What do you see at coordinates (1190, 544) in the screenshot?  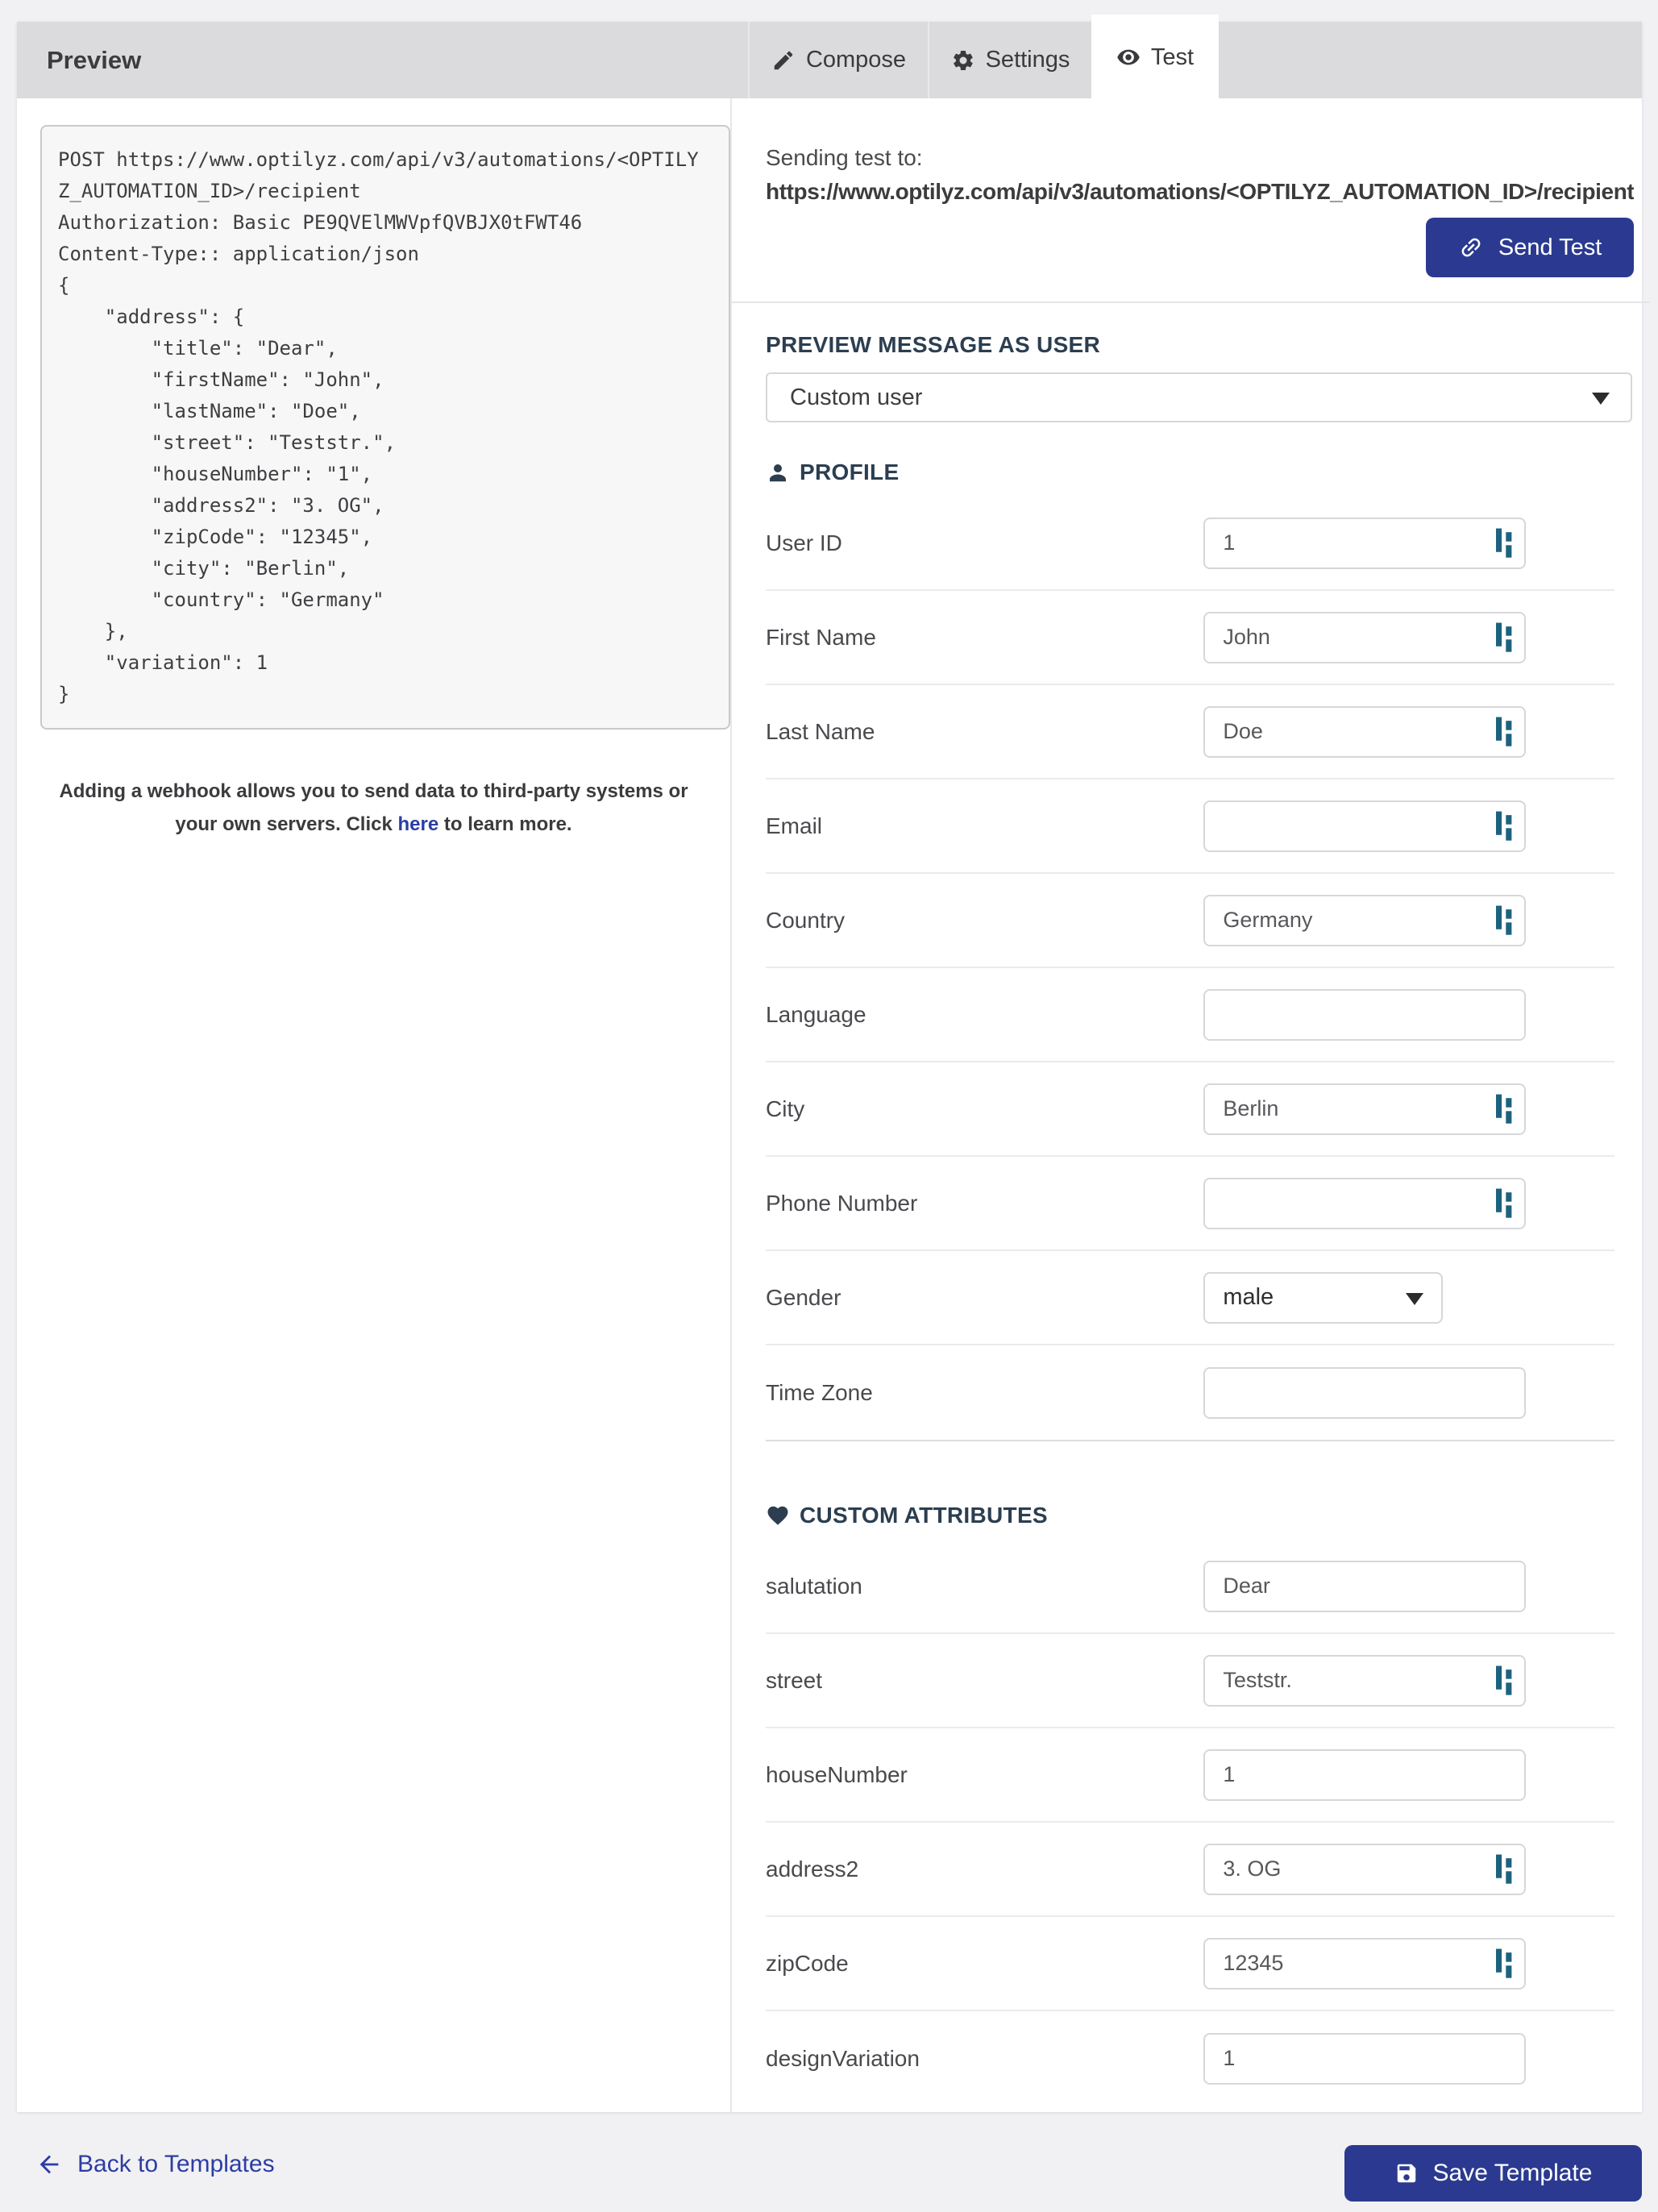 I see `field-row: User ID` at bounding box center [1190, 544].